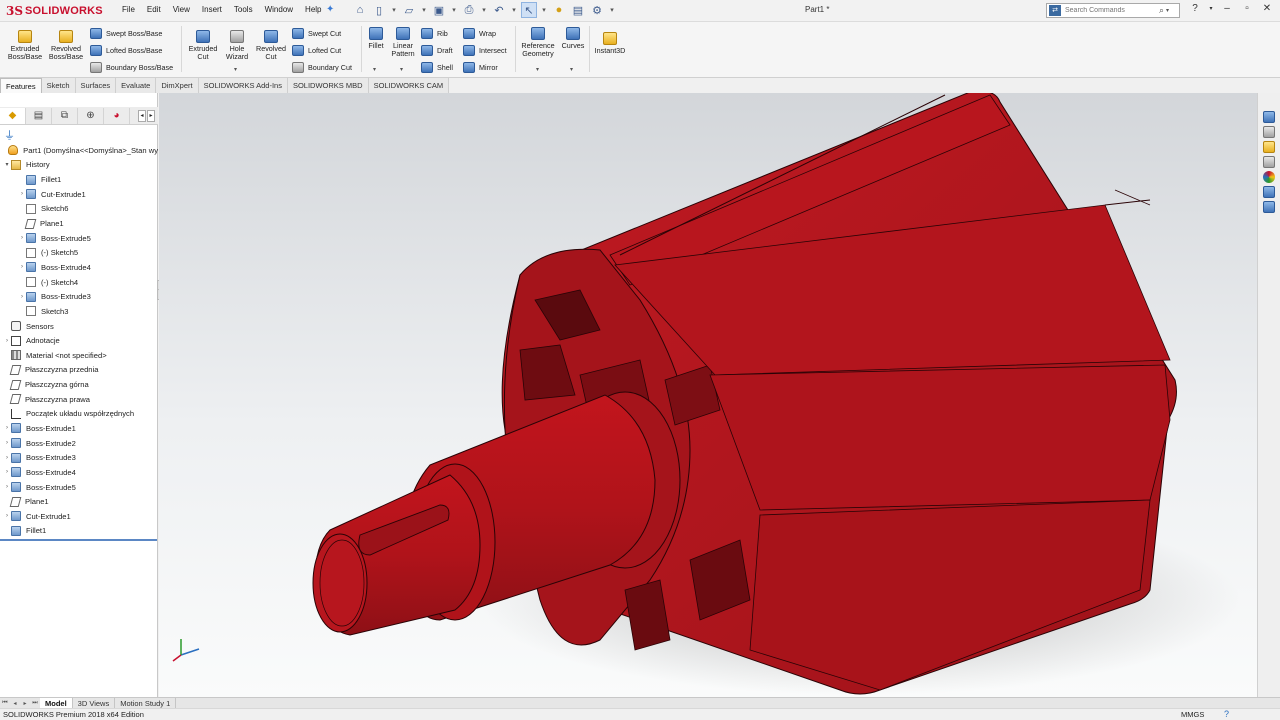 The width and height of the screenshot is (1280, 720). I want to click on extruded-cut-button: Extruded Cut, so click(203, 45).